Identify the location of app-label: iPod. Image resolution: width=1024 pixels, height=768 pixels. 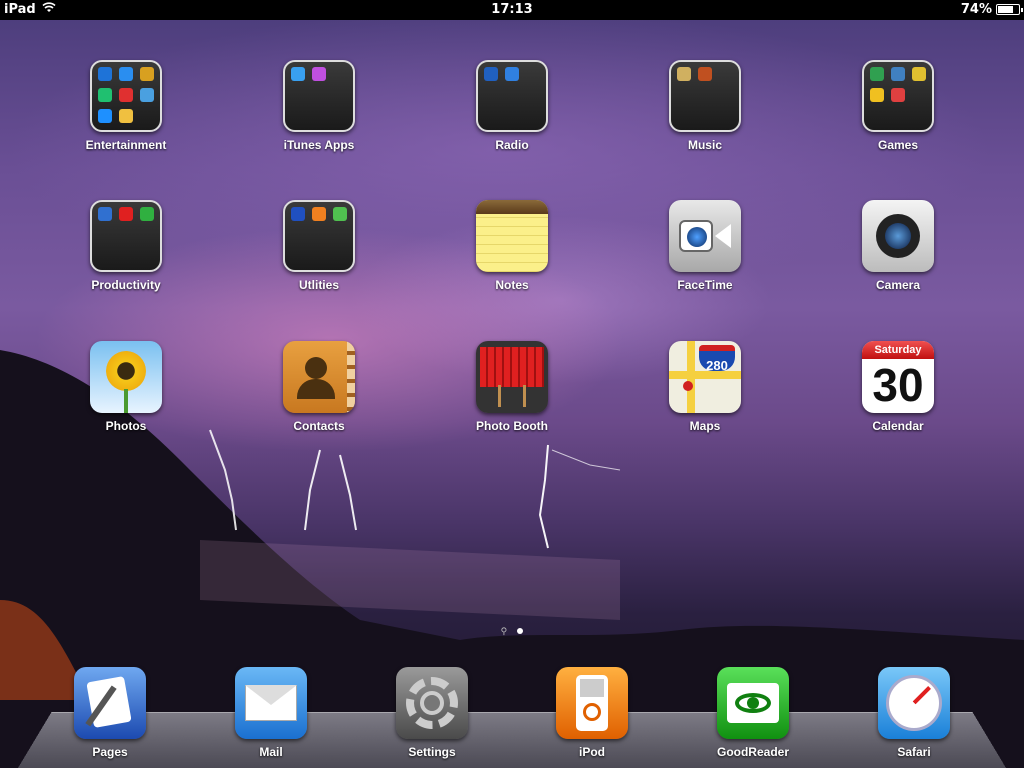
(592, 752).